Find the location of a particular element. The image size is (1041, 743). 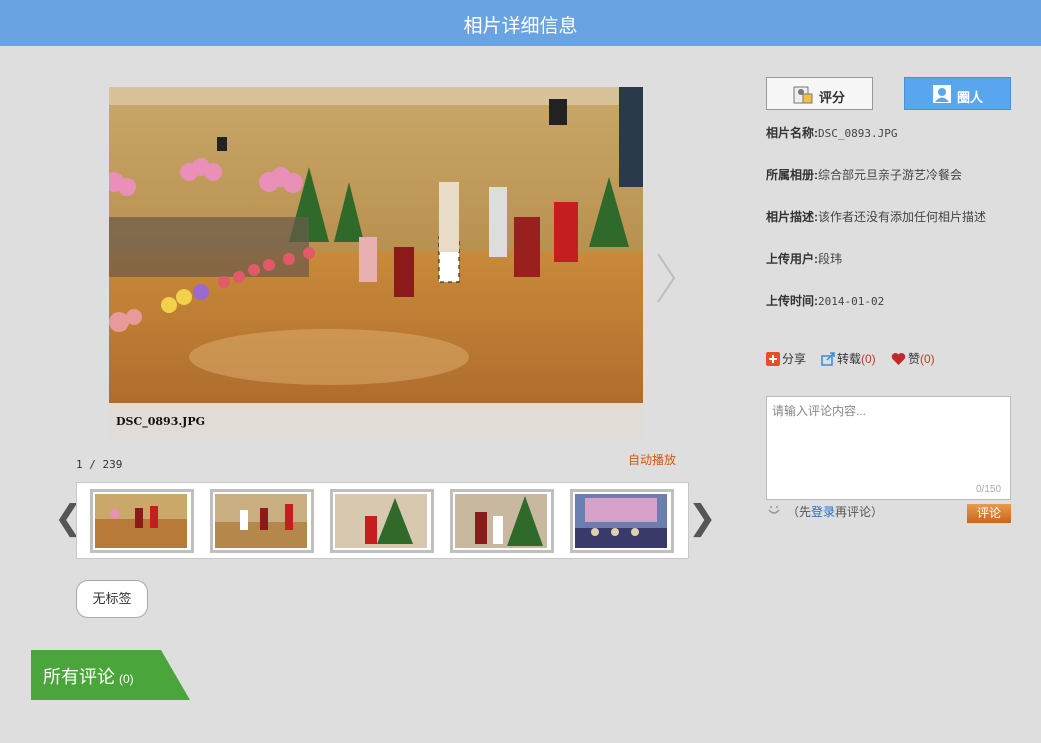

rate-button: 评分 is located at coordinates (819, 93).